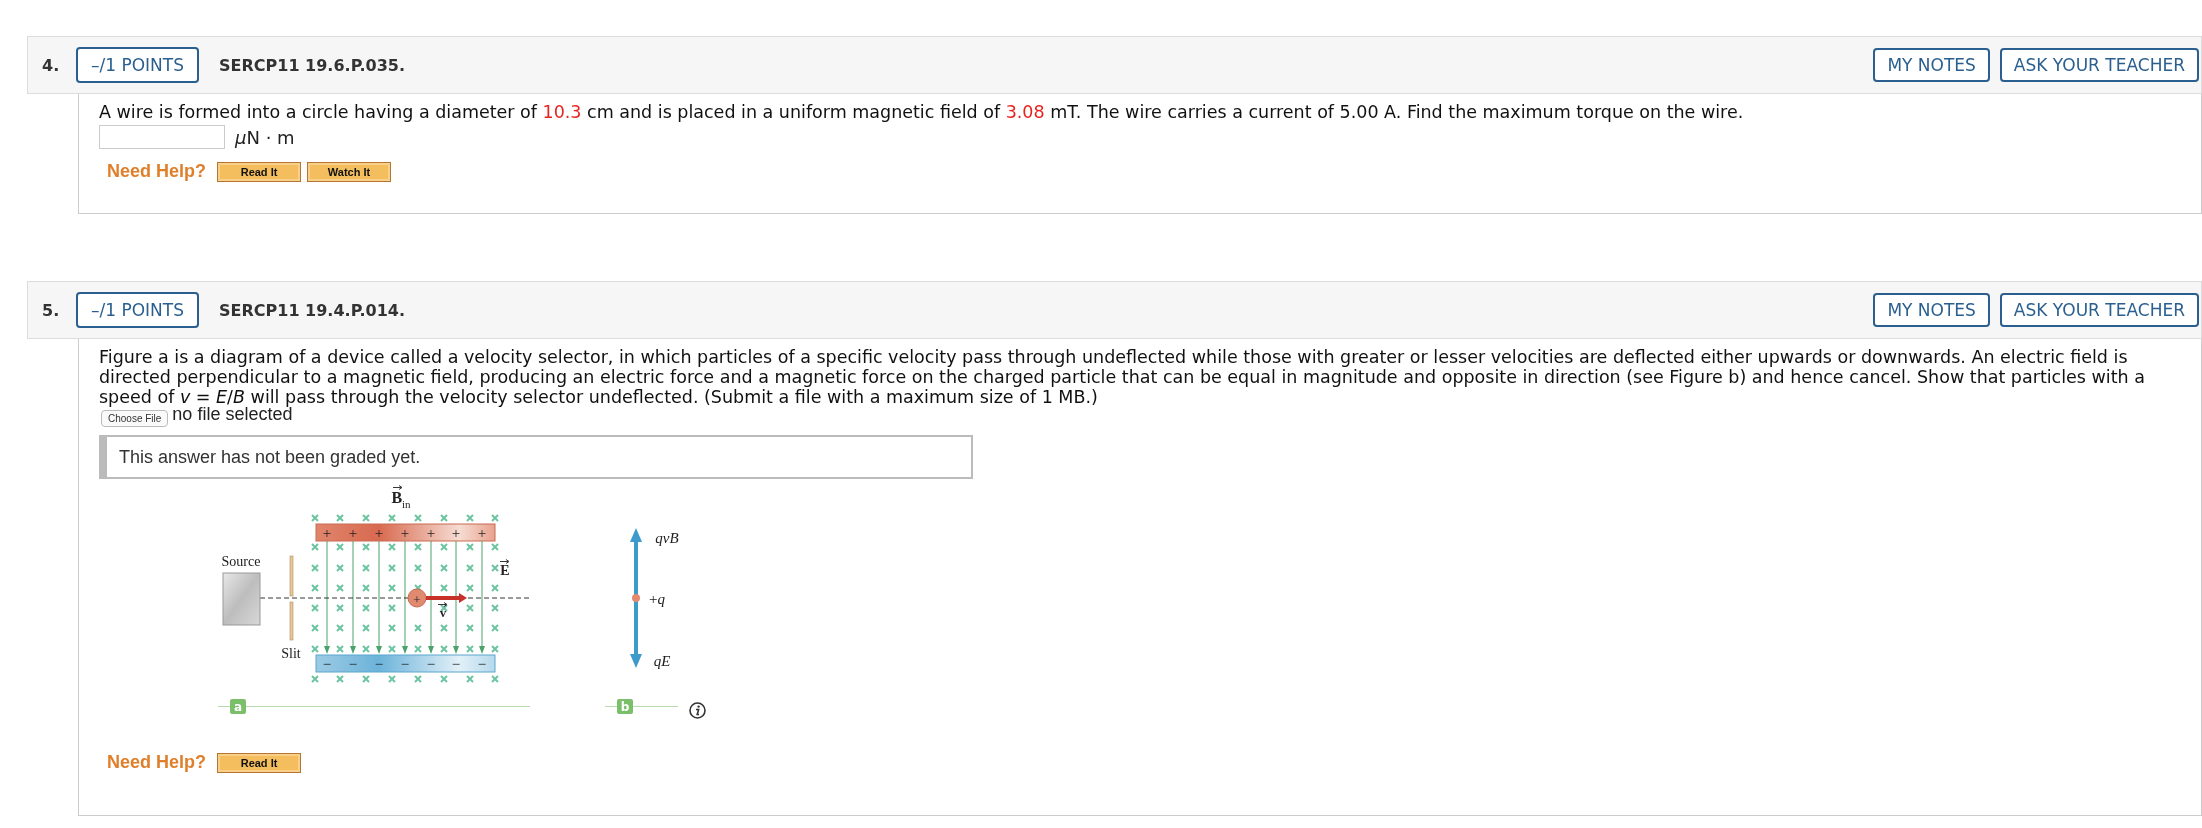 Image resolution: width=2202 pixels, height=828 pixels. Describe the element at coordinates (443, 612) in the screenshot. I see `velocity-label: v` at that location.